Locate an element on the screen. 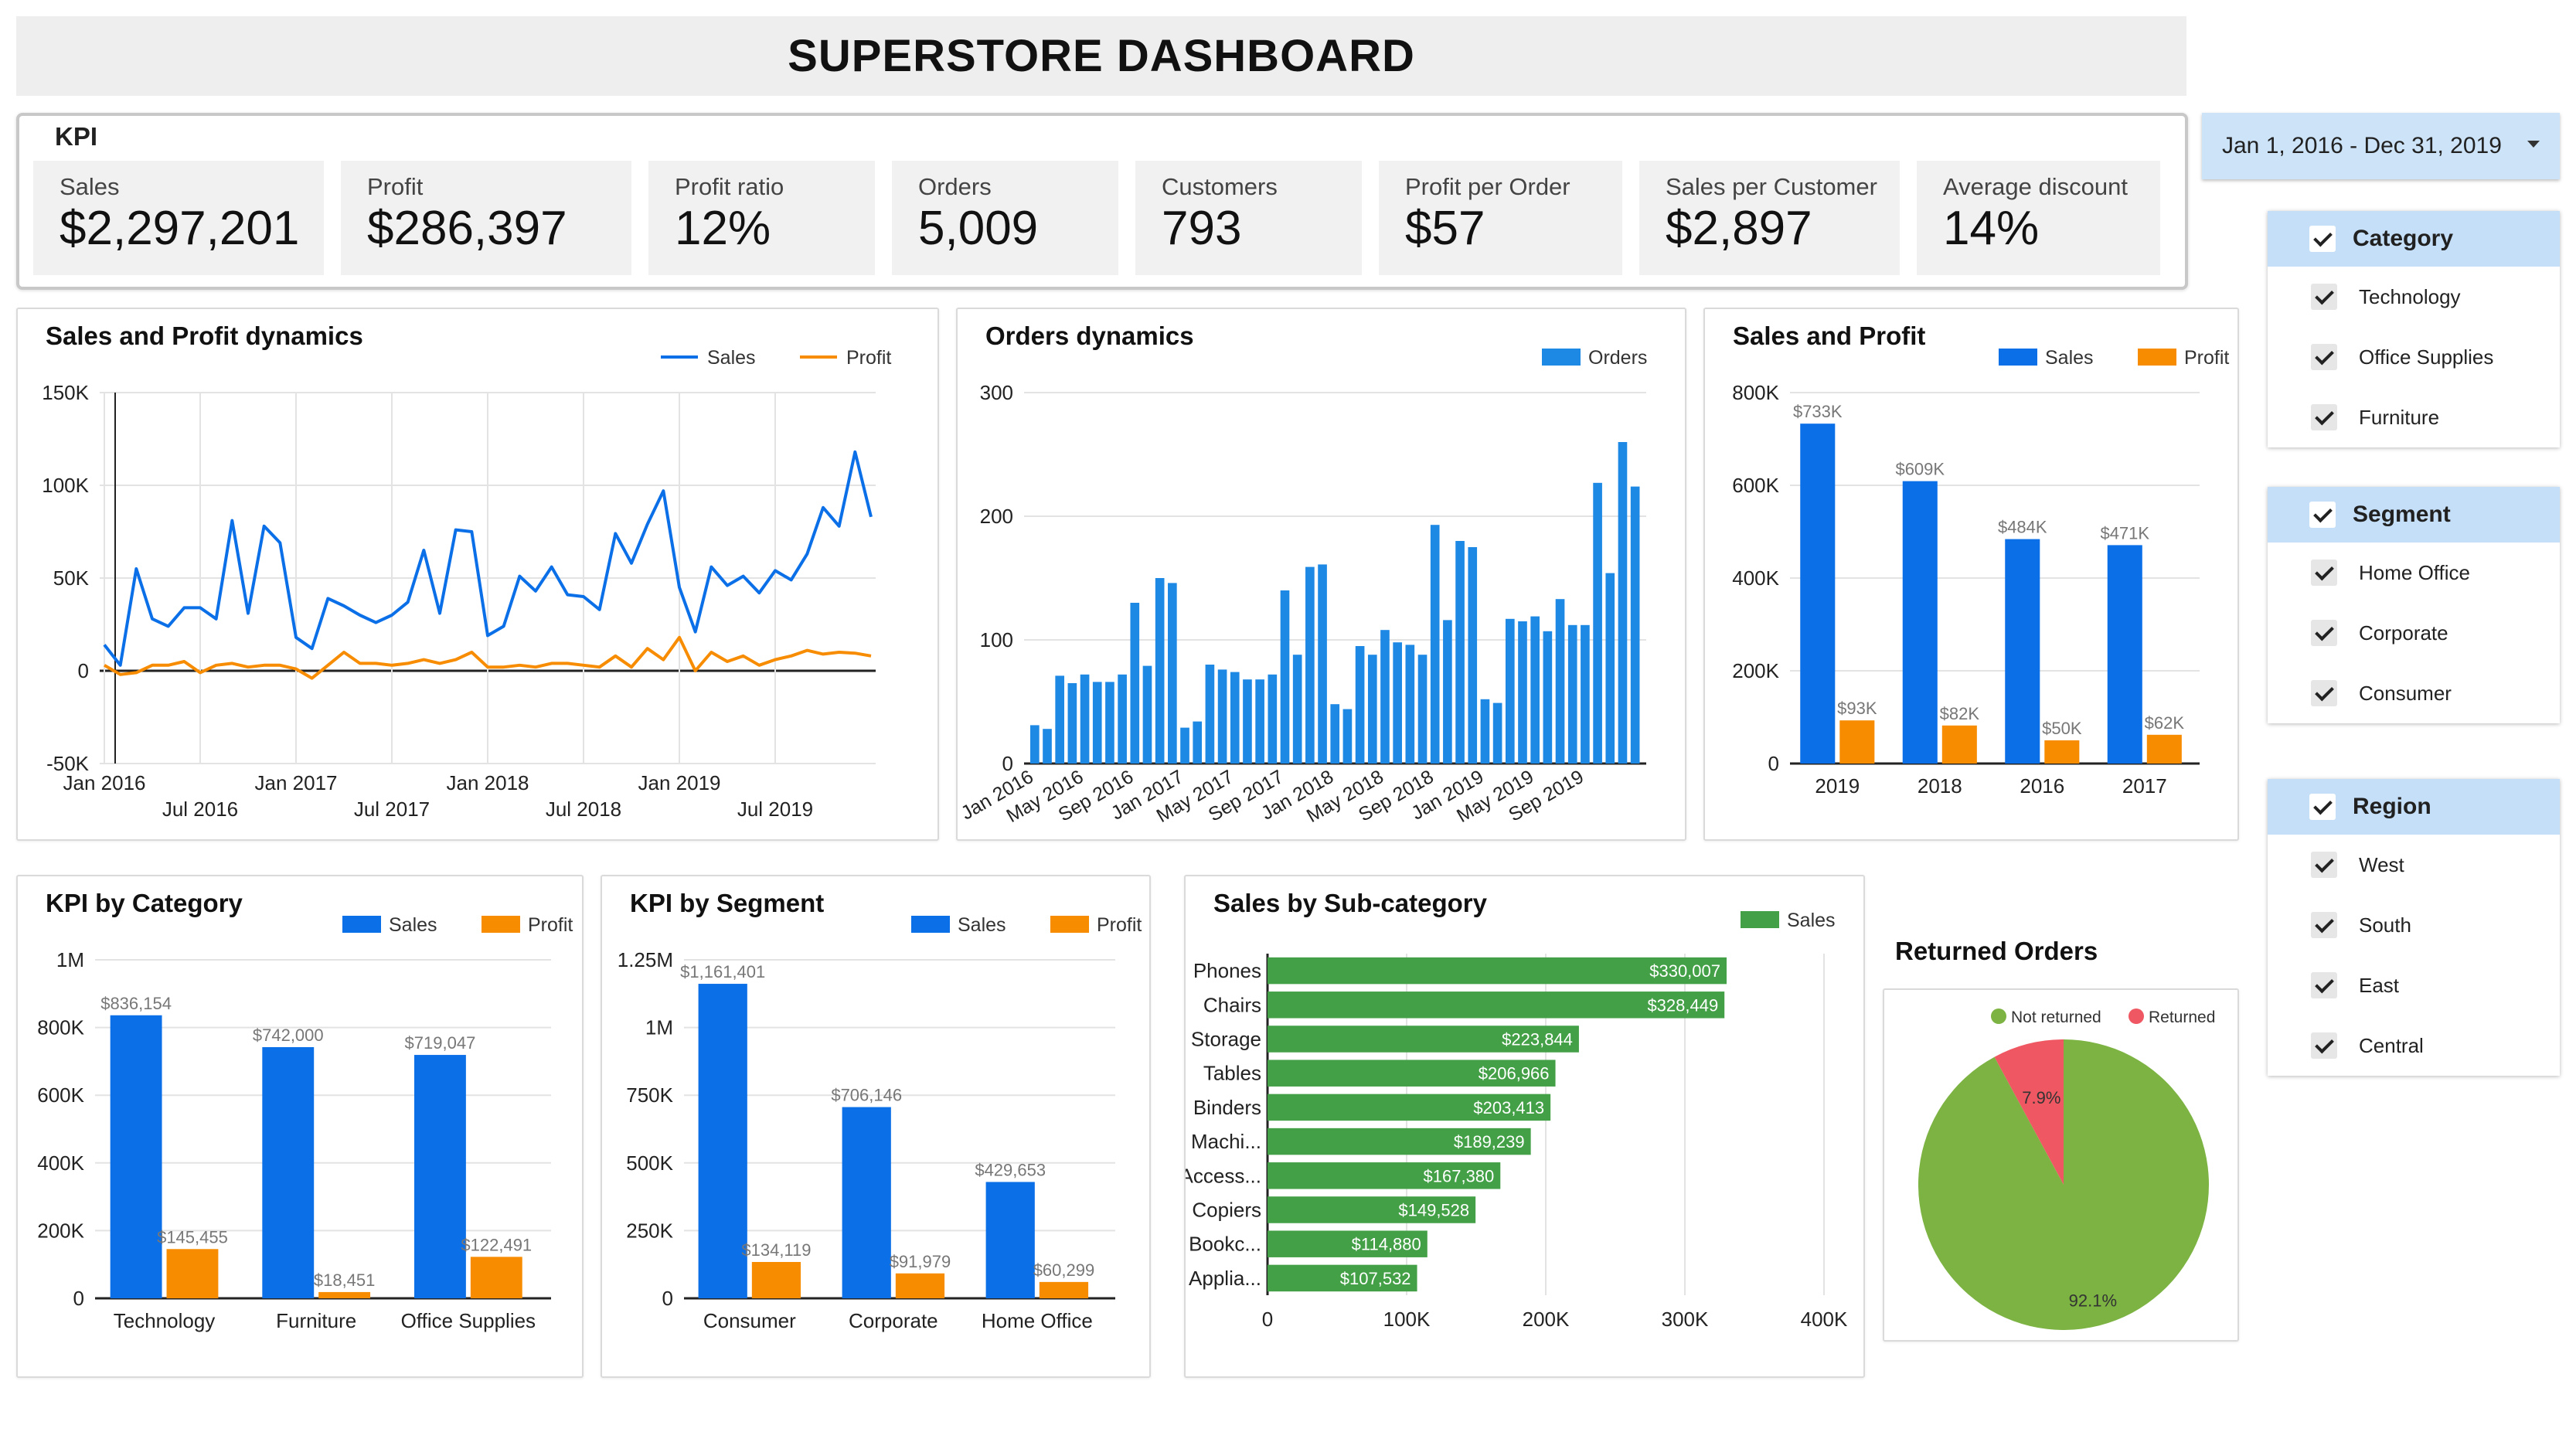  data-label: $107,532 is located at coordinates (1375, 1278).